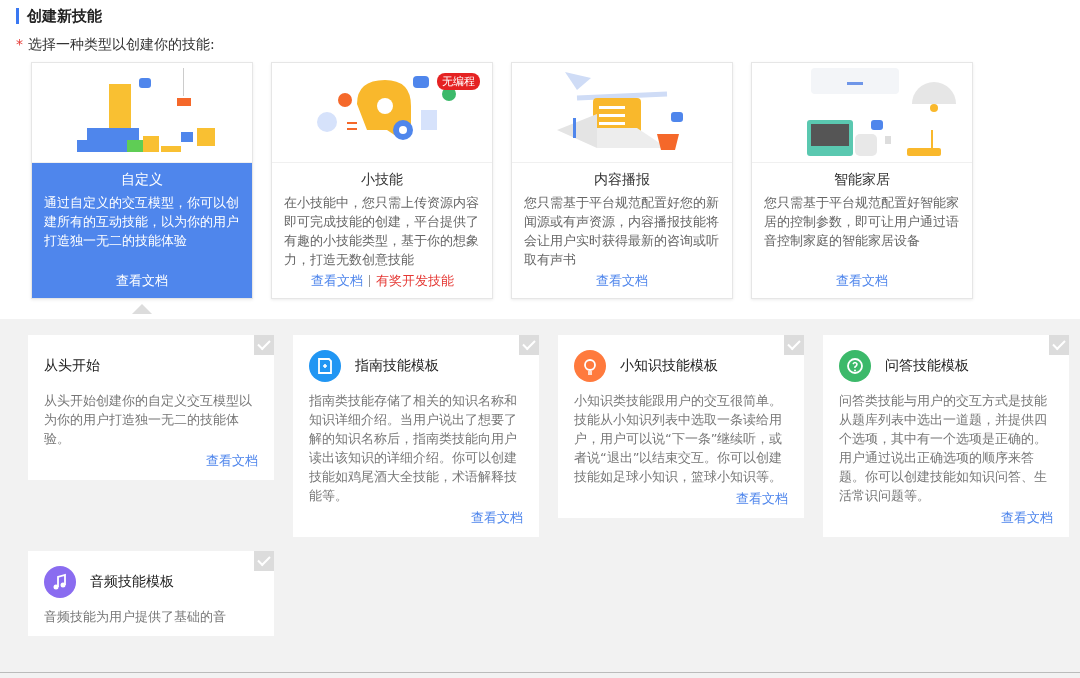 Image resolution: width=1080 pixels, height=678 pixels. Describe the element at coordinates (622, 231) in the screenshot. I see `card-description: 您只需基于平台规范配置好您的新闻源或有声资源，内容播报技能将会让用户实时获得最新的咨询或听取有声书` at that location.